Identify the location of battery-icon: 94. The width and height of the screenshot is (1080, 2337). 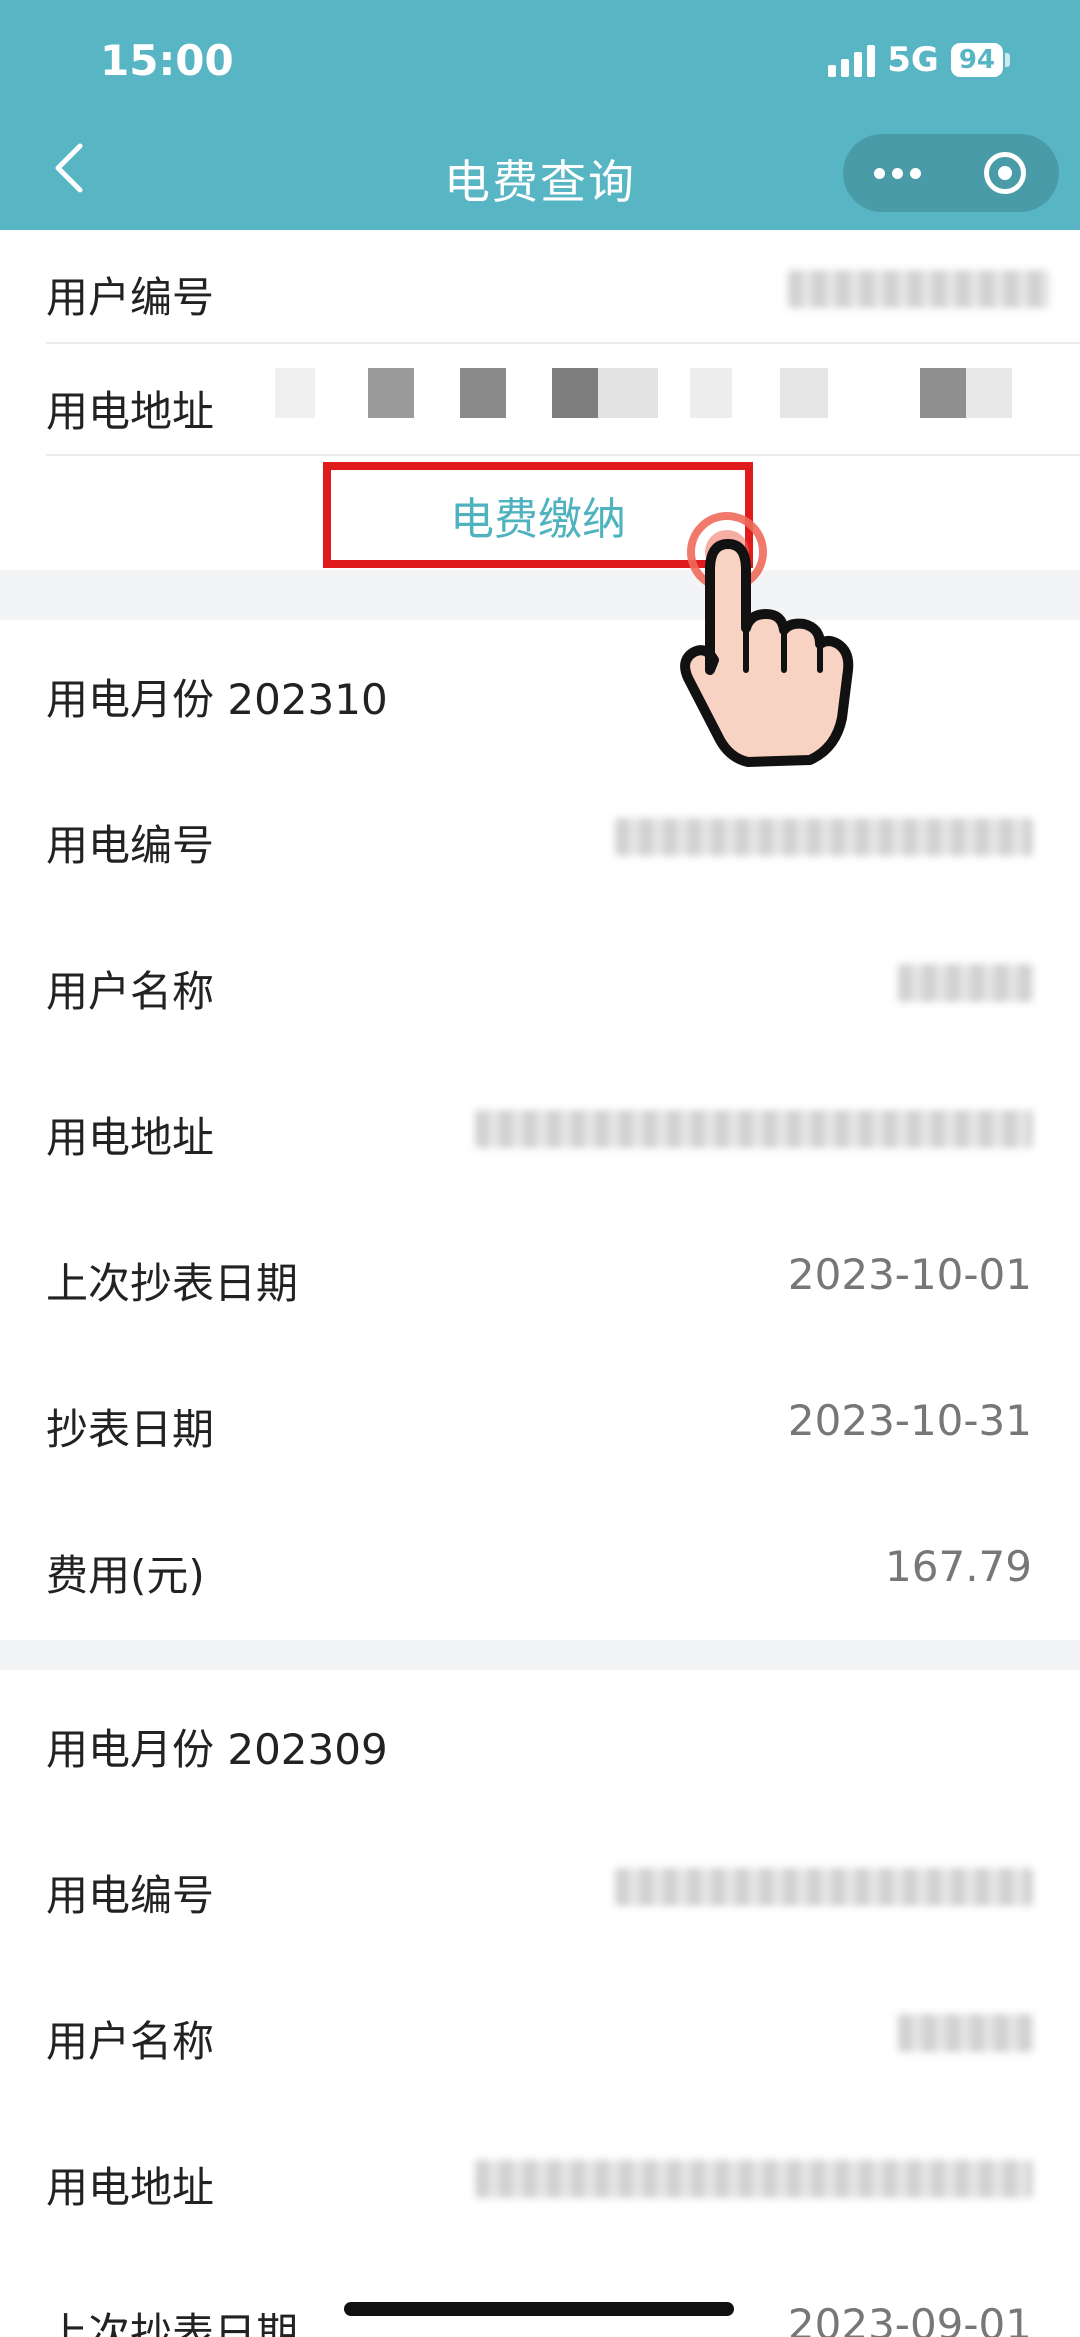
(980, 60).